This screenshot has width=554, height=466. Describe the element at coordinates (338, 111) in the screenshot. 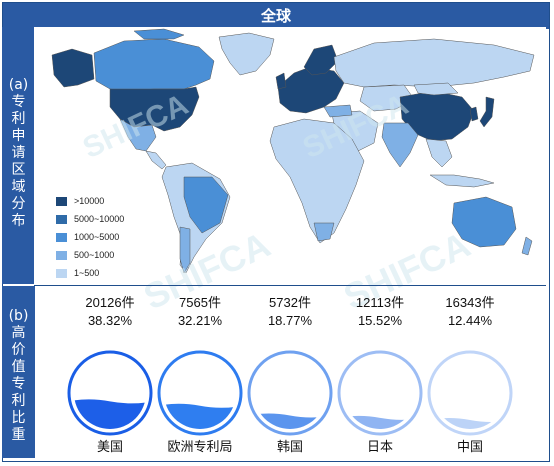

I see `turkey` at that location.